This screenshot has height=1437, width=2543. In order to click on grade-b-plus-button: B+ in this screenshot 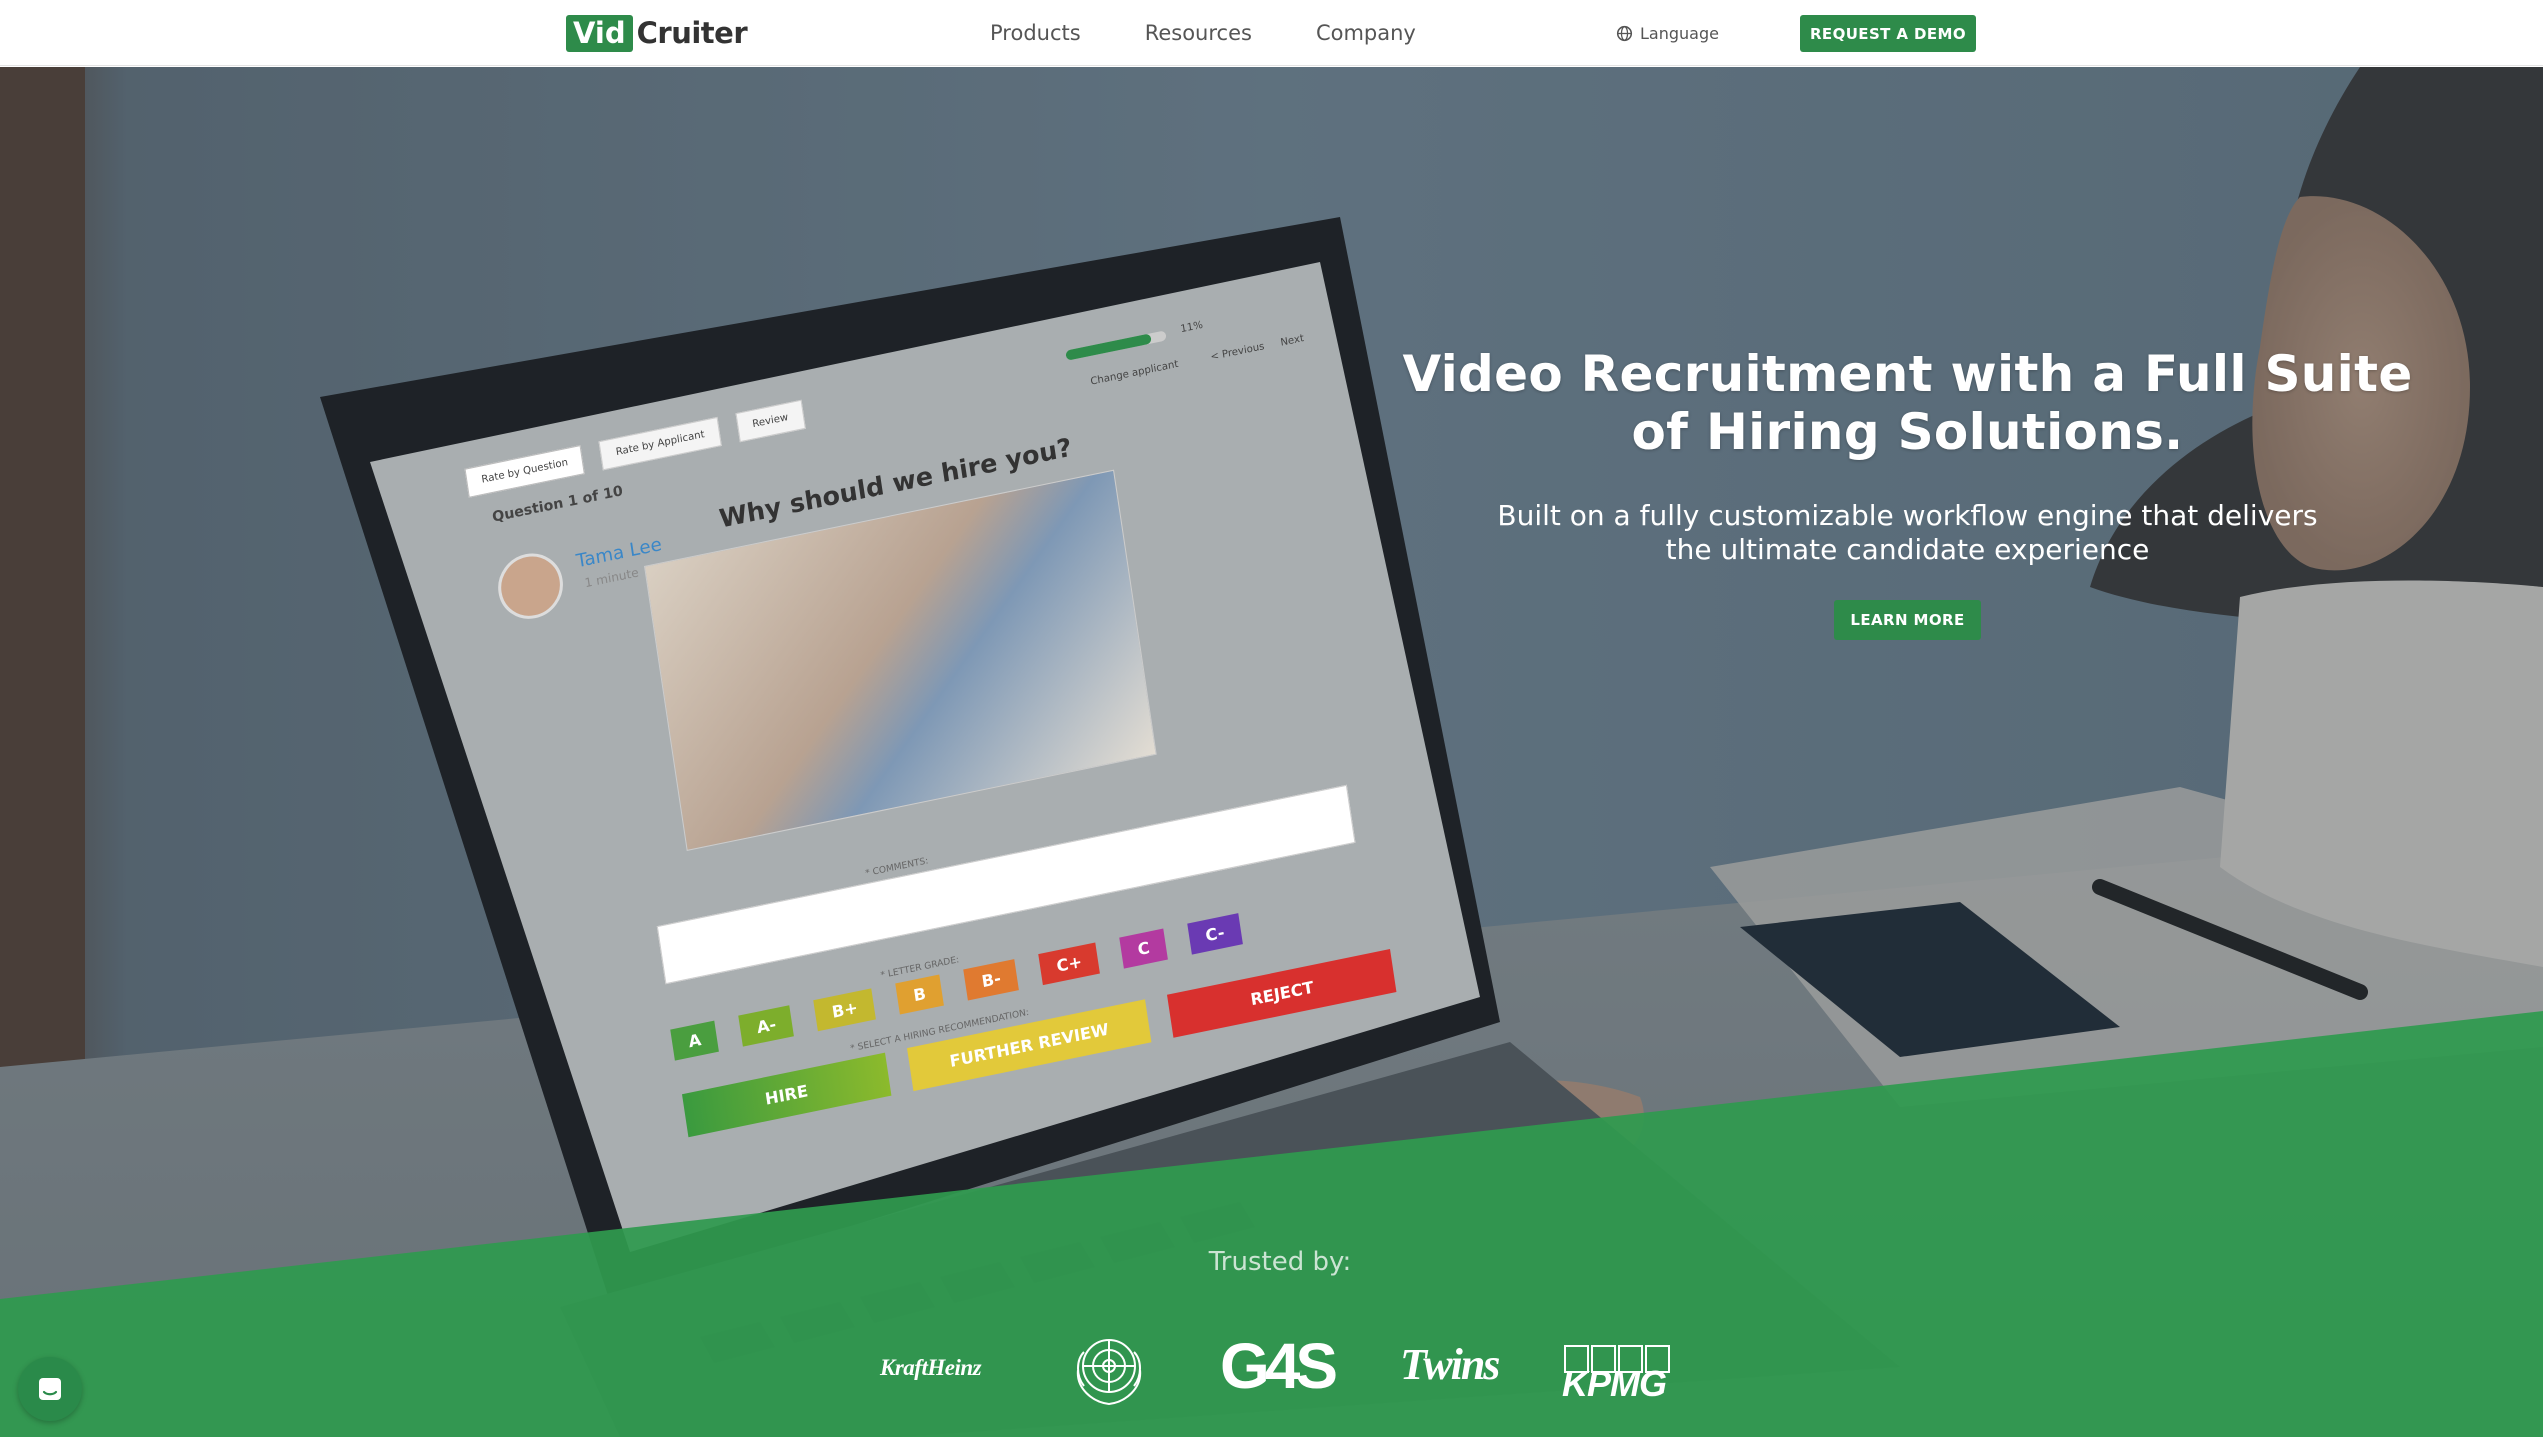, I will do `click(844, 1010)`.